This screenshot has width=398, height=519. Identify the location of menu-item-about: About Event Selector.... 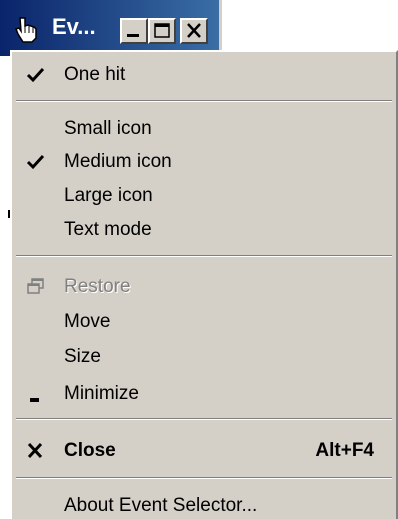
(204, 504).